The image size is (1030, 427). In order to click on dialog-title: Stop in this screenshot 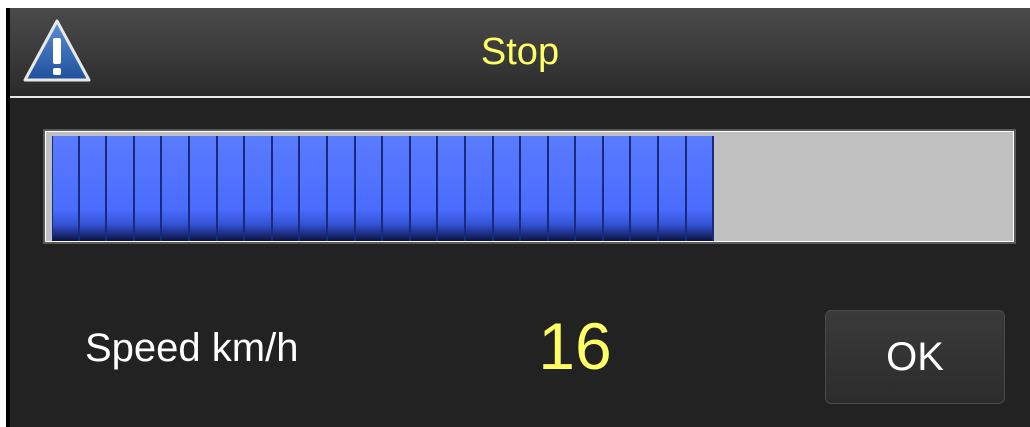, I will do `click(520, 52)`.